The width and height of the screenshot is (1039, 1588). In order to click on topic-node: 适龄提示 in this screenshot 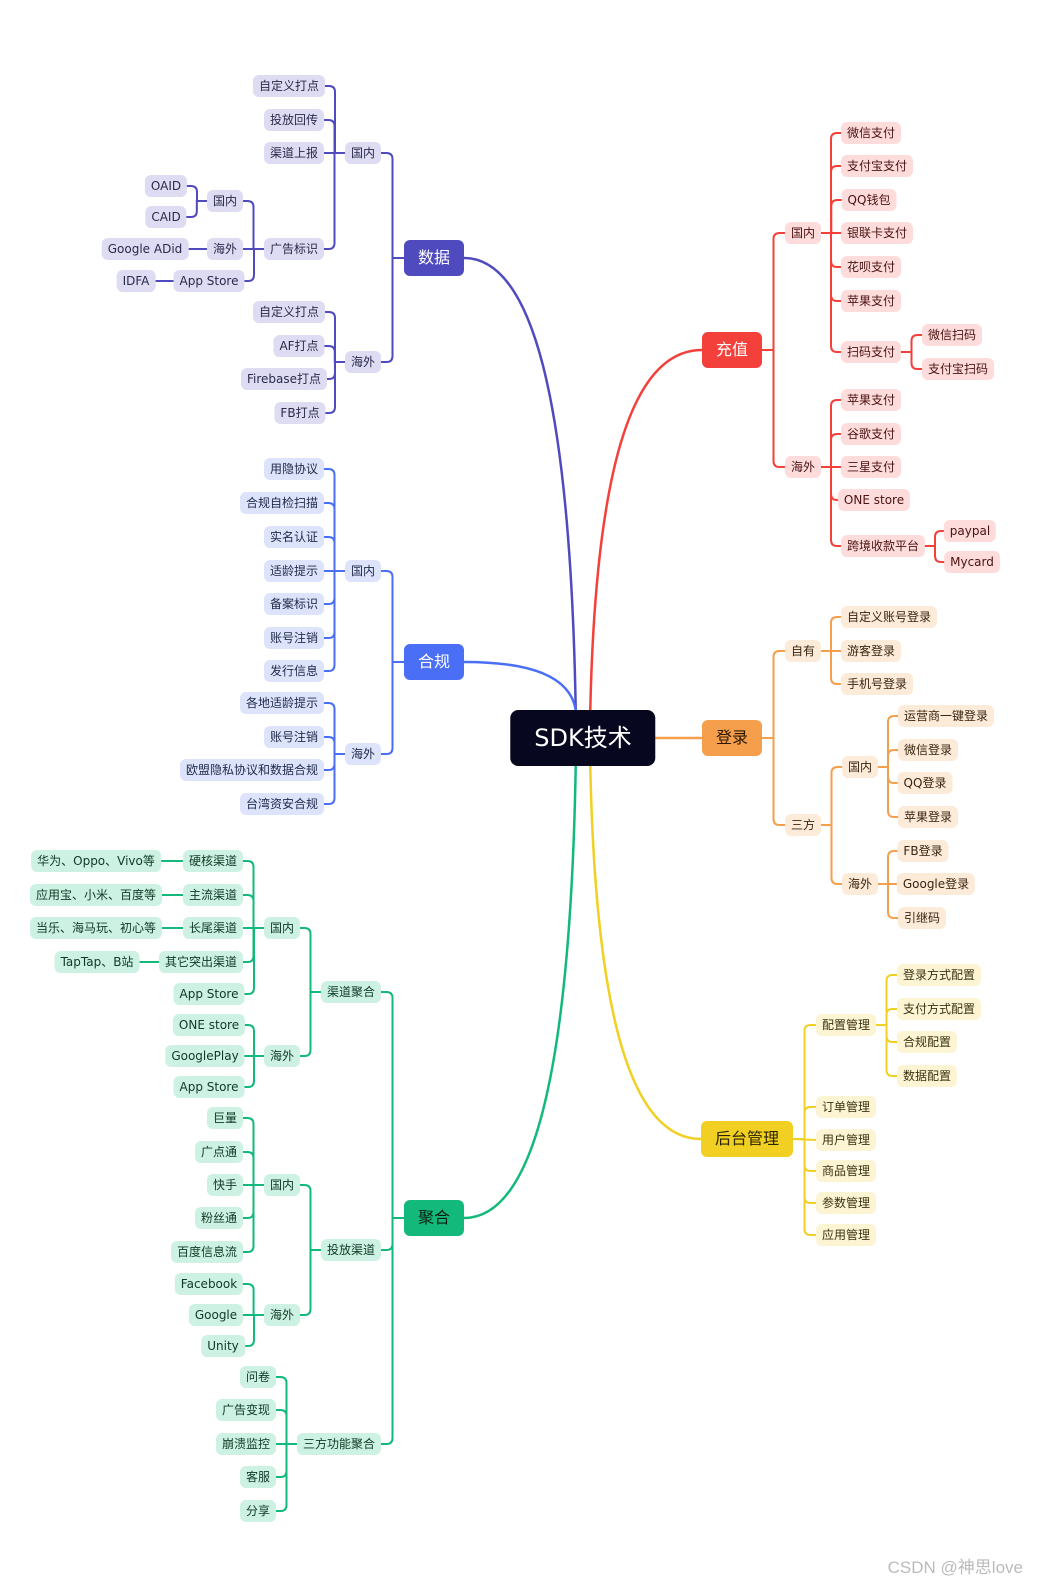, I will do `click(294, 571)`.